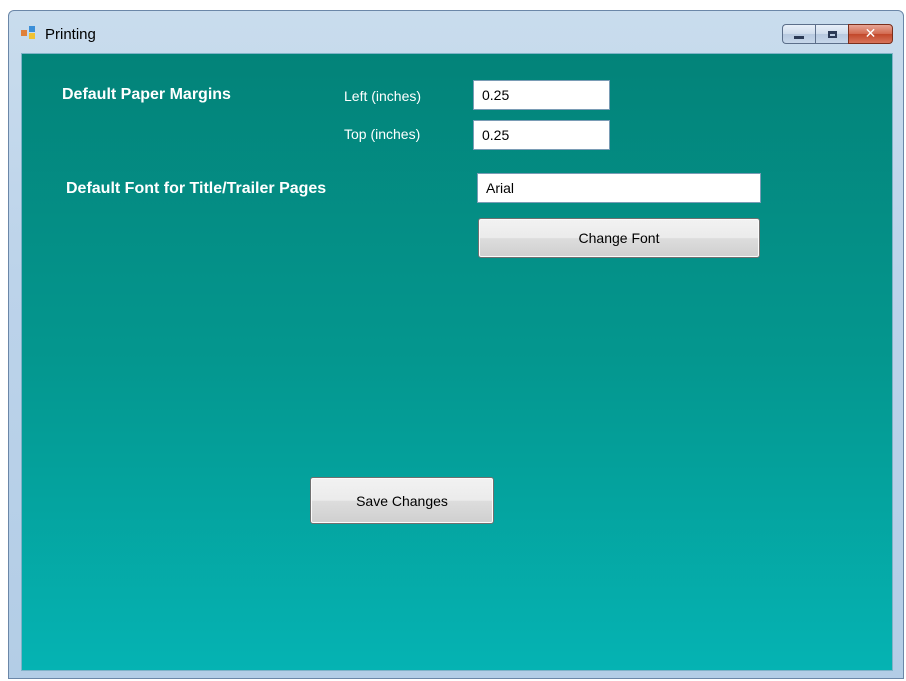 The width and height of the screenshot is (906, 681). I want to click on change-font-button: Change Font, so click(619, 238).